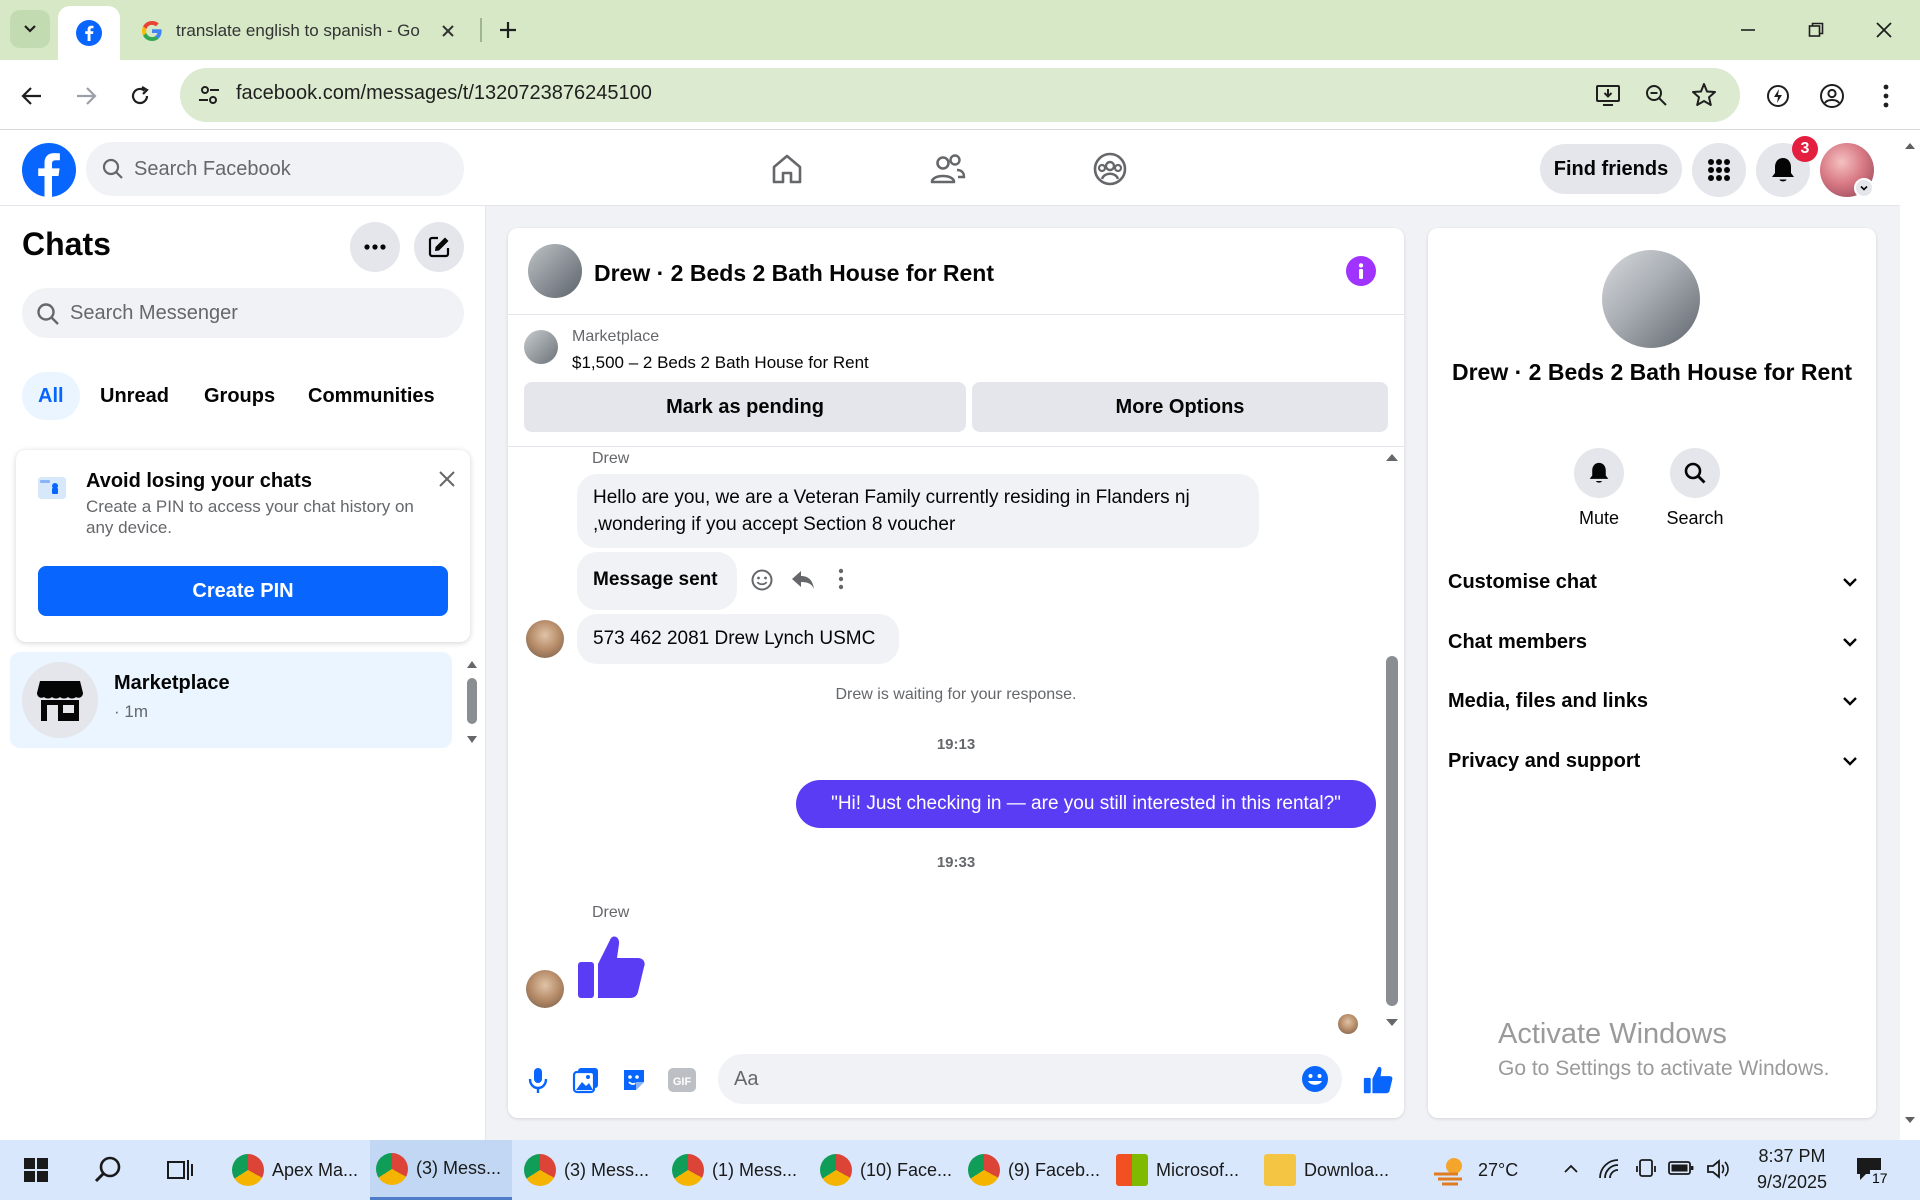  Describe the element at coordinates (472, 701) in the screenshot. I see `chat-list-scroll-thumb` at that location.